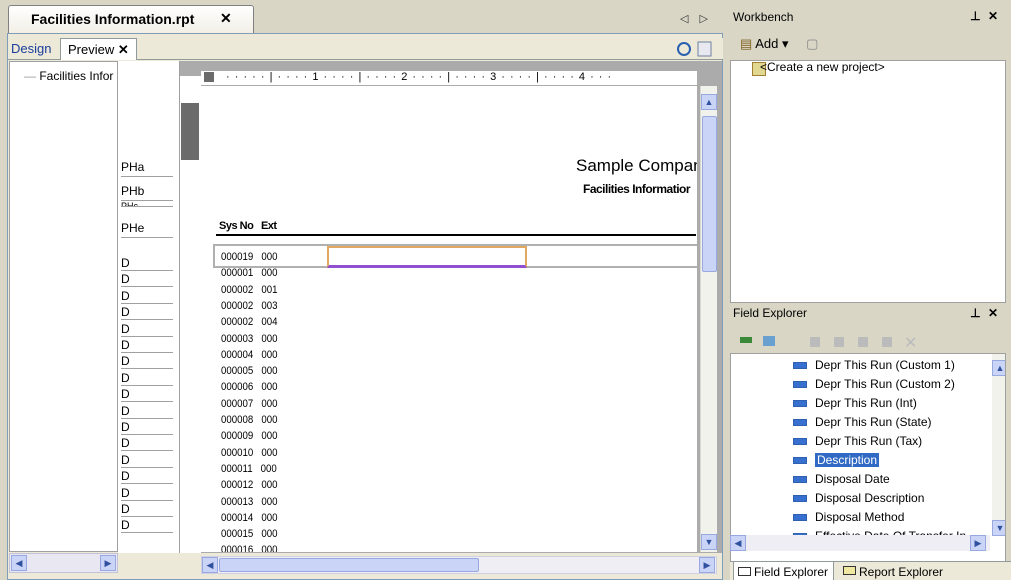 The height and width of the screenshot is (580, 1011). What do you see at coordinates (249, 404) in the screenshot?
I see `table-row: 000007 000` at bounding box center [249, 404].